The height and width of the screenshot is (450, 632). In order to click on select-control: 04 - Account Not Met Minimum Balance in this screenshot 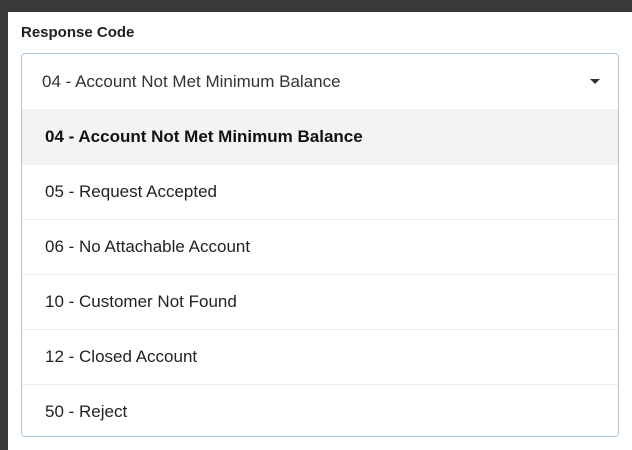, I will do `click(320, 81)`.